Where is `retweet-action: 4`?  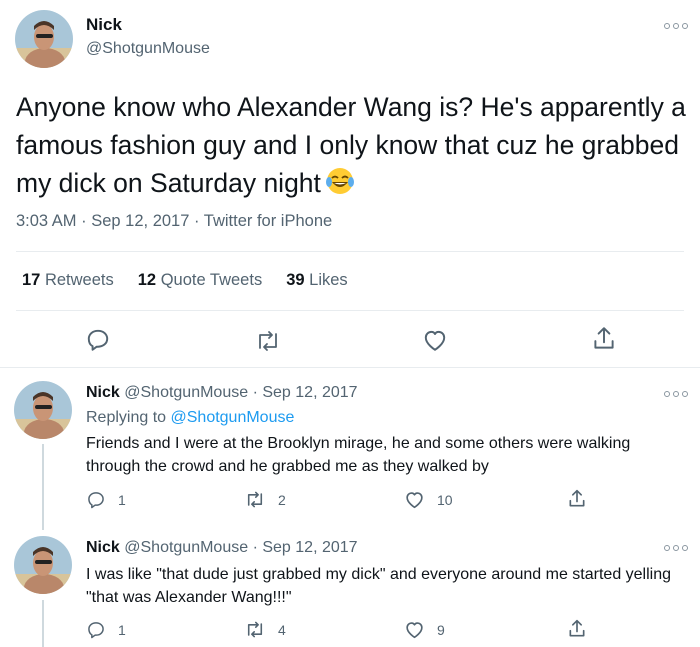 retweet-action: 4 is located at coordinates (265, 629).